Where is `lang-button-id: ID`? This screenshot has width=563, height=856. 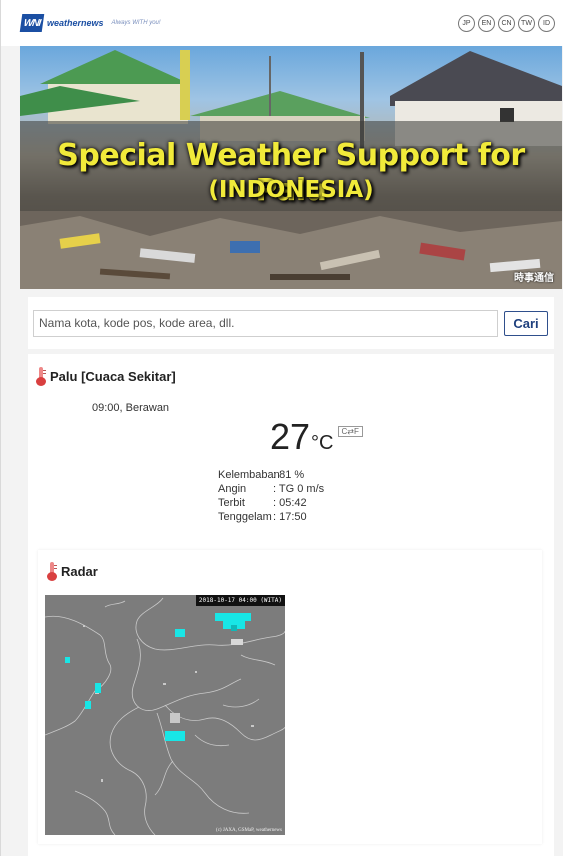 lang-button-id: ID is located at coordinates (546, 23).